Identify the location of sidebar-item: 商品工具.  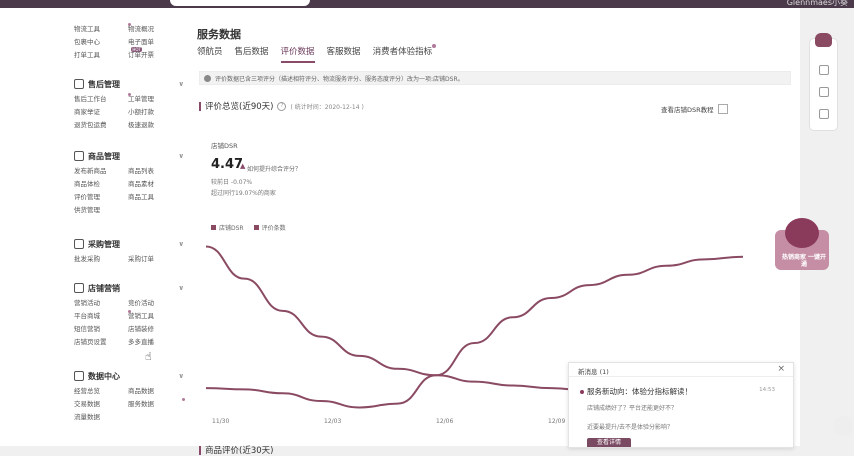
(155, 196).